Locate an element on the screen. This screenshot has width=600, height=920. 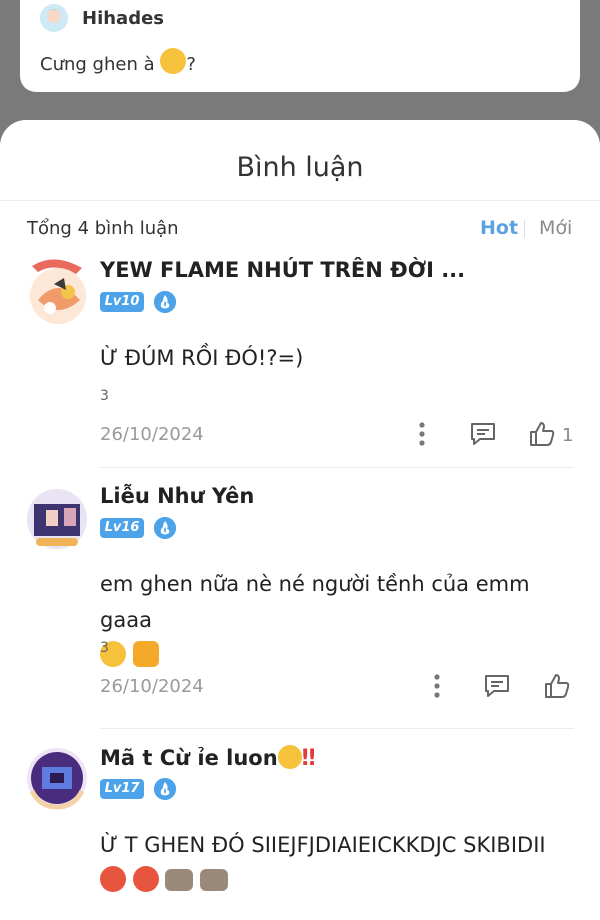
sheet-title: Bình luận is located at coordinates (300, 167).